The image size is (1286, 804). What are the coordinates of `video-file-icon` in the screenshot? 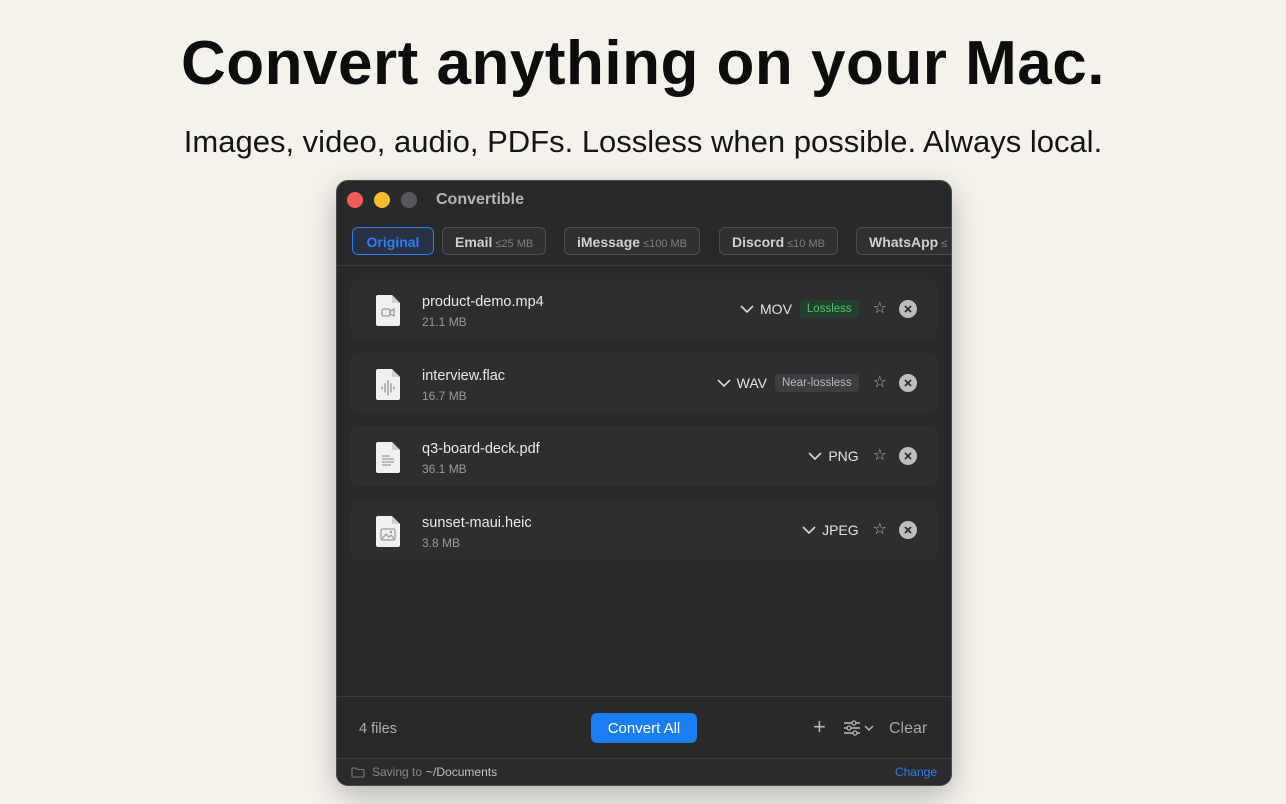 It's located at (388, 310).